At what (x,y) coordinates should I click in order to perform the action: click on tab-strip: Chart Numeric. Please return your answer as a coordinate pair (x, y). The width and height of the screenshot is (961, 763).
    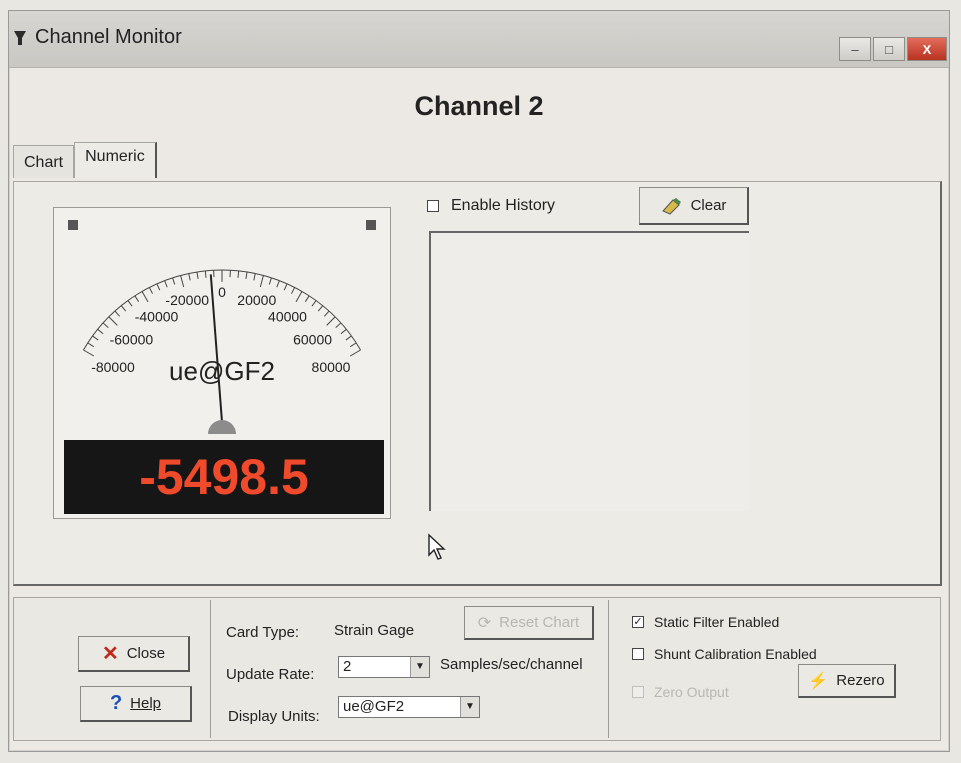
    Looking at the image, I should click on (85, 160).